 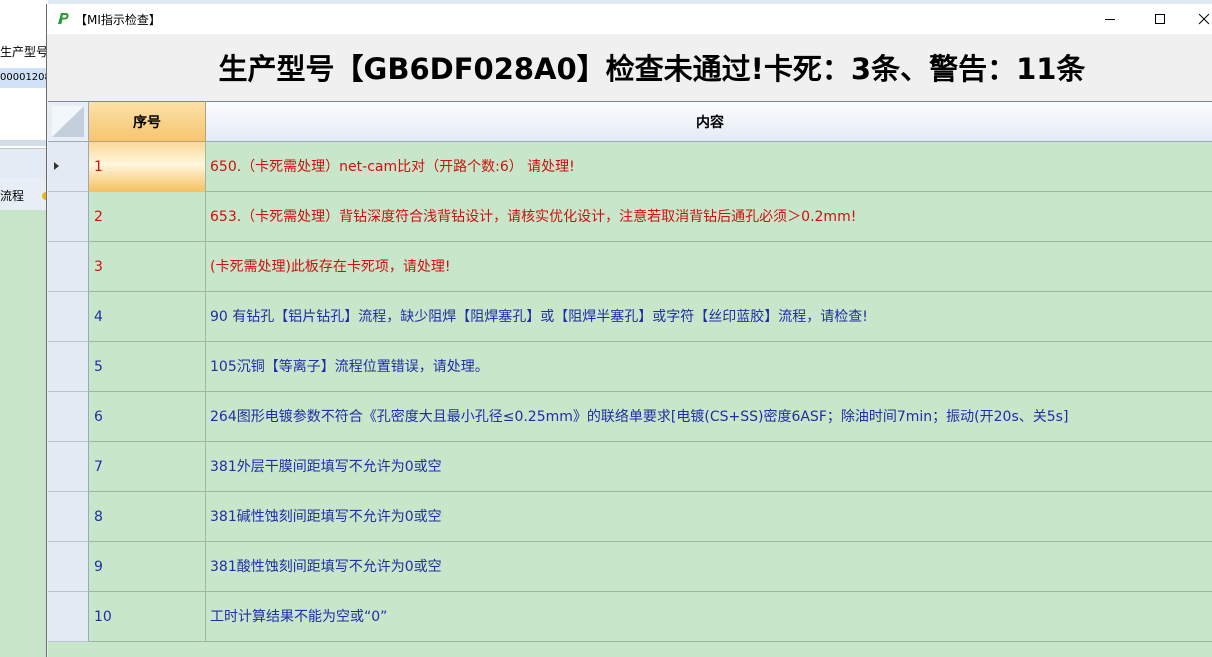 I want to click on table-row: 9 381酸性蚀刻间距填写不允许为0或空, so click(x=630, y=567).